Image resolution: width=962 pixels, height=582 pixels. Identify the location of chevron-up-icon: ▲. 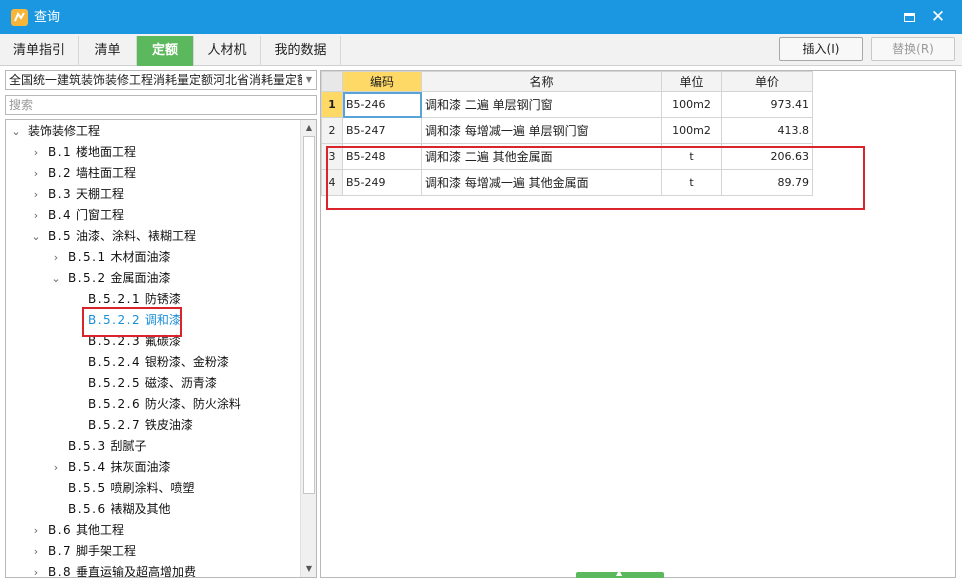
(619, 572).